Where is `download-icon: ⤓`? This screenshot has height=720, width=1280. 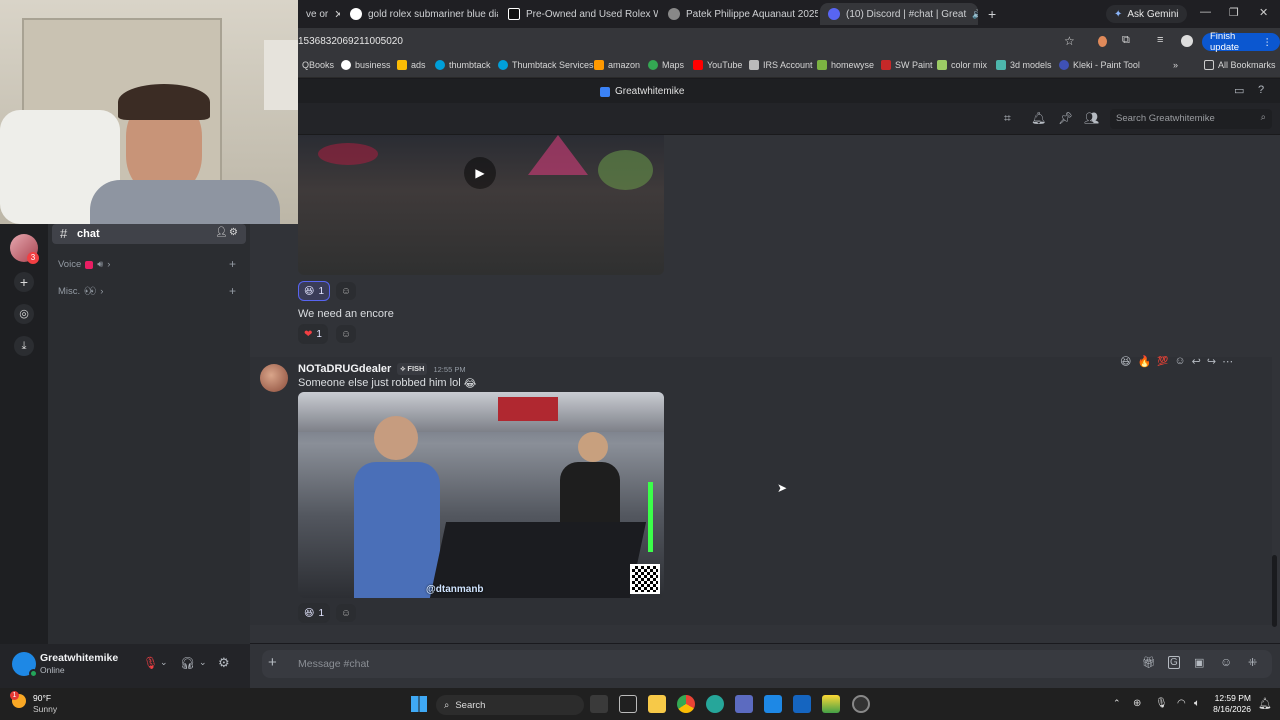 download-icon: ⤓ is located at coordinates (24, 346).